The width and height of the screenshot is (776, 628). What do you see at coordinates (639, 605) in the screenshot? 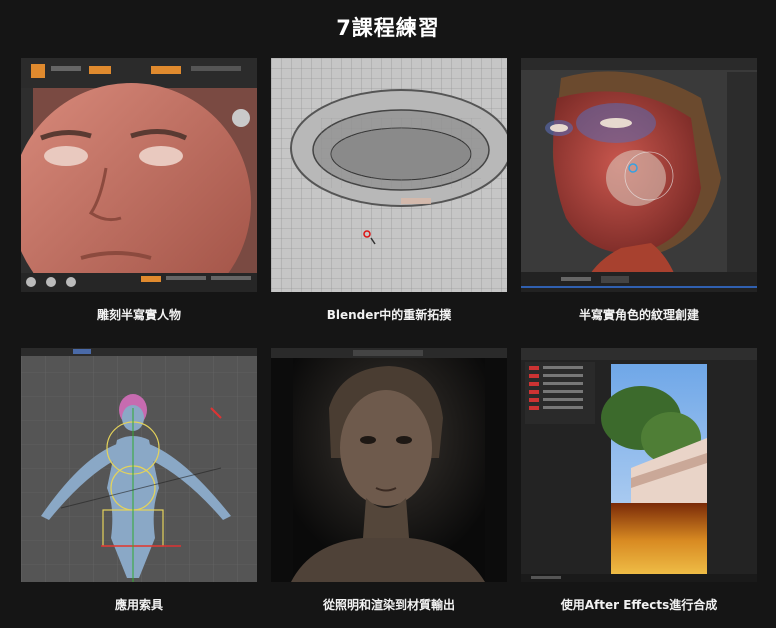
I see `lesson-caption: 使用After Effects進行合成` at bounding box center [639, 605].